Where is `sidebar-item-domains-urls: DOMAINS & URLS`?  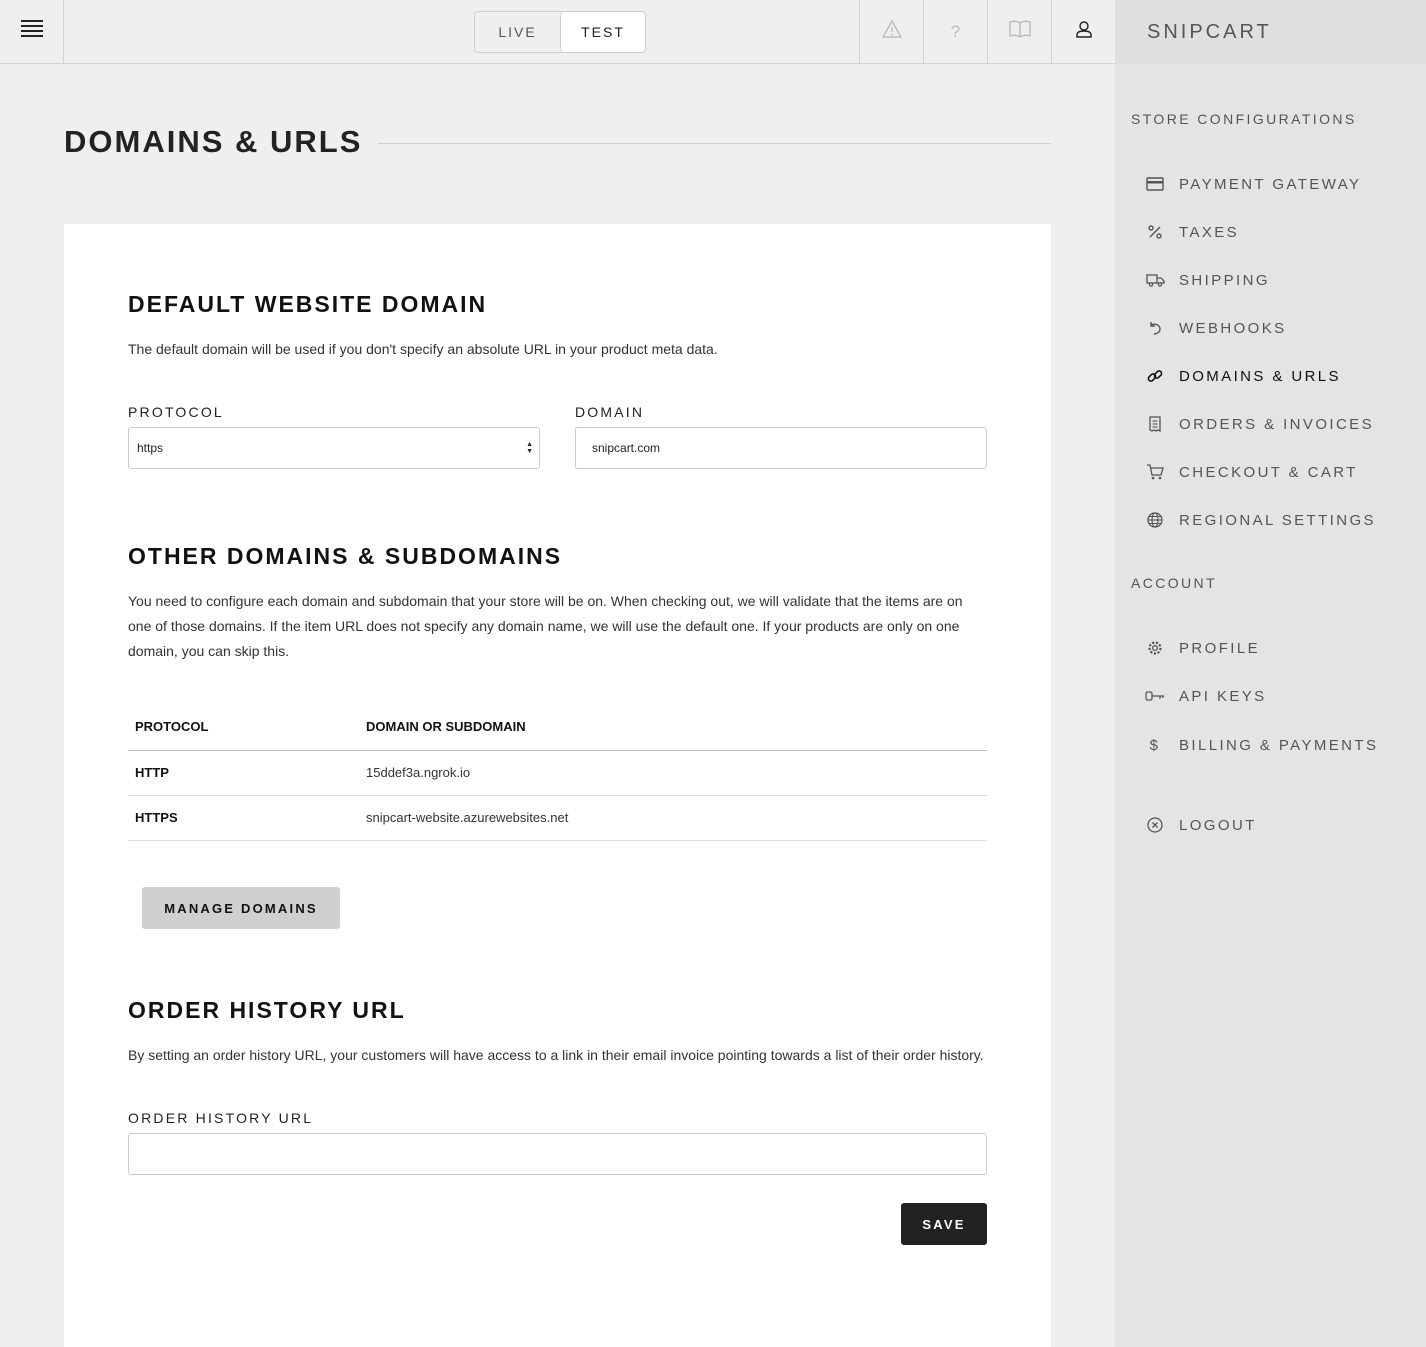
sidebar-item-domains-urls: DOMAINS & URLS is located at coordinates (1243, 376).